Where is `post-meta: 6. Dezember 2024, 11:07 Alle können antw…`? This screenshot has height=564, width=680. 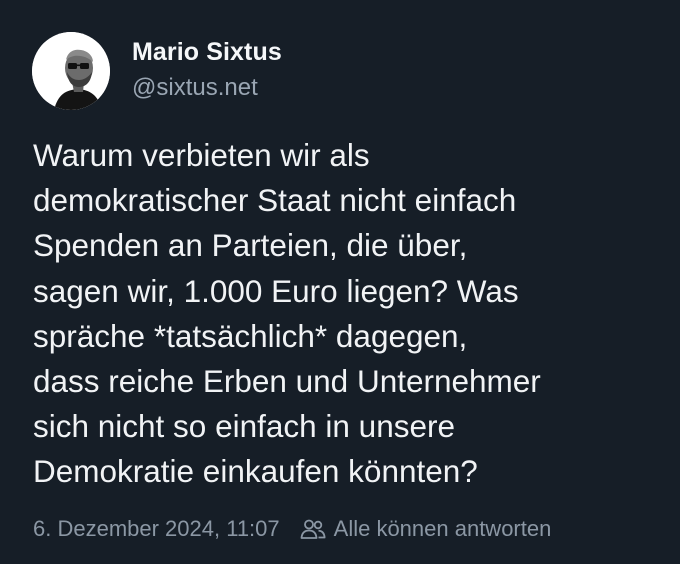 post-meta: 6. Dezember 2024, 11:07 Alle können antw… is located at coordinates (292, 529).